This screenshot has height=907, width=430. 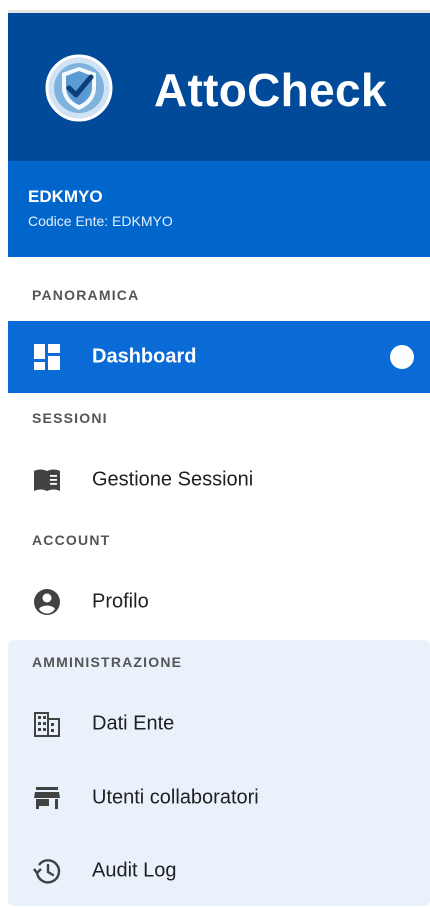 What do you see at coordinates (107, 662) in the screenshot?
I see `section-amministrazione: AMMINISTRAZIONE` at bounding box center [107, 662].